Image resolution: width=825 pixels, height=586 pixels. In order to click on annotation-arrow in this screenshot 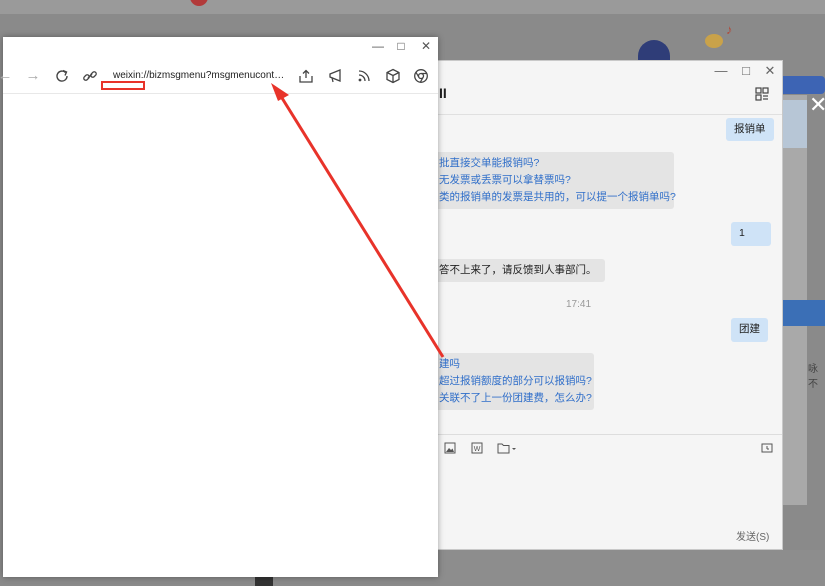, I will do `click(358, 220)`.